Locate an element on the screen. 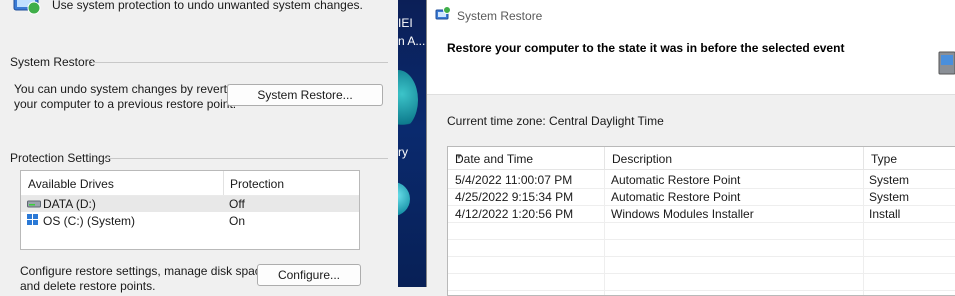 The image size is (955, 296). restore-point-type: Install is located at coordinates (885, 214).